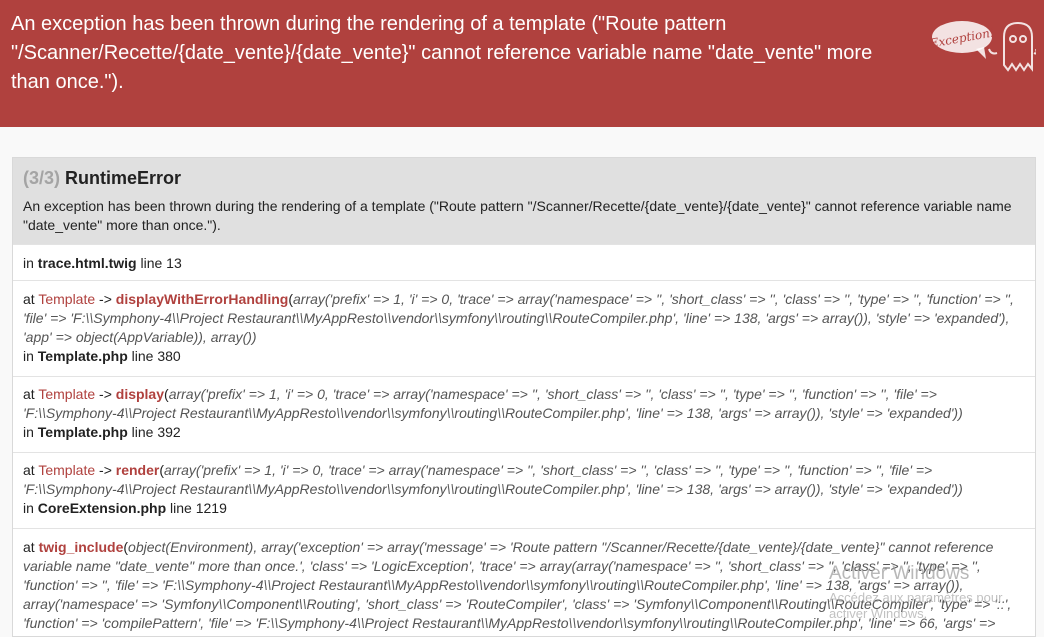 This screenshot has height=637, width=1044. Describe the element at coordinates (123, 178) in the screenshot. I see `exception-class: RuntimeError` at that location.